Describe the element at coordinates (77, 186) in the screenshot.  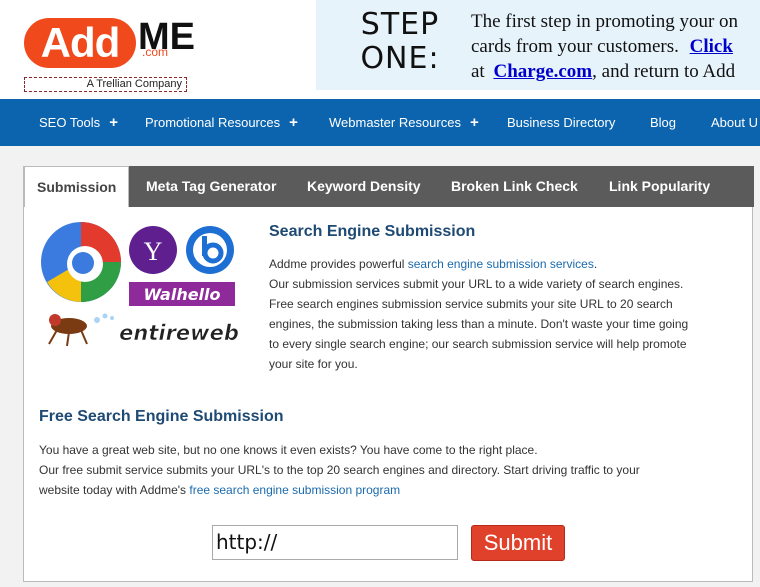
I see `tab-submission: Submission` at that location.